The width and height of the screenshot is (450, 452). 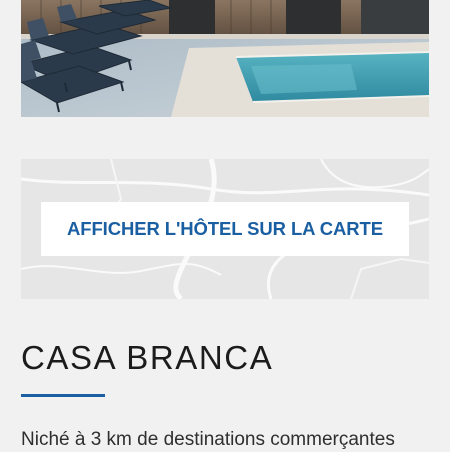 I want to click on show-hotel-on-map-label: AFFICHER L'HÔTEL SUR LA CARTE, so click(x=225, y=228).